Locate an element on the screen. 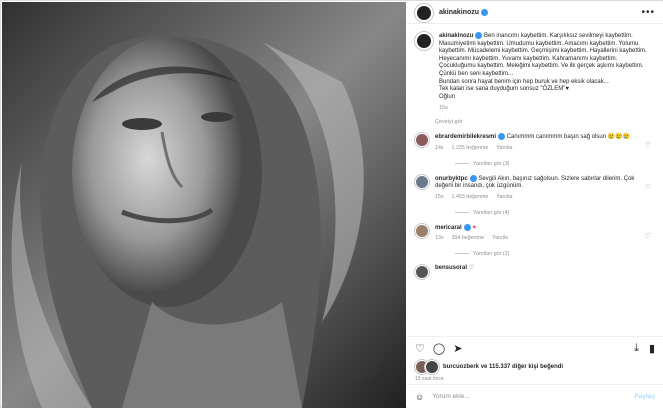  comment-input is located at coordinates (533, 396).